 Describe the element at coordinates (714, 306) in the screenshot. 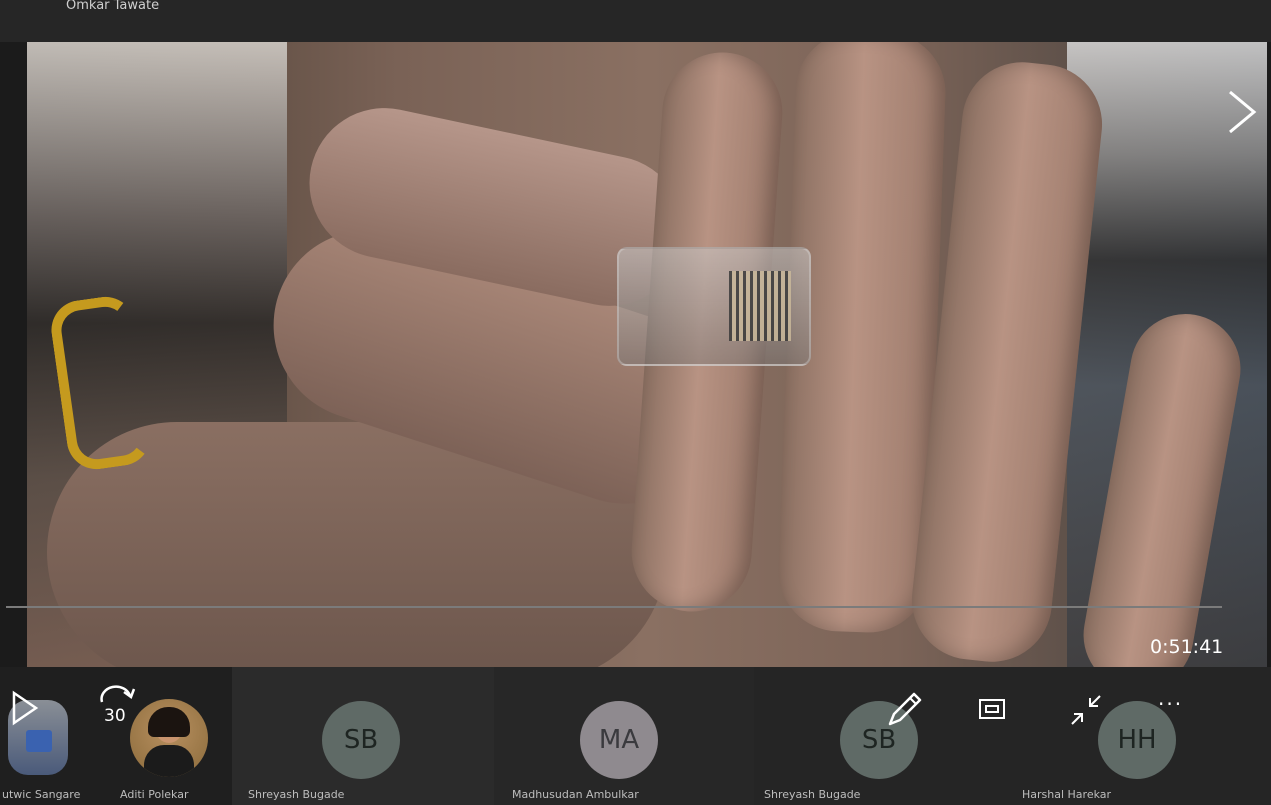

I see `video-rj45-connector` at that location.